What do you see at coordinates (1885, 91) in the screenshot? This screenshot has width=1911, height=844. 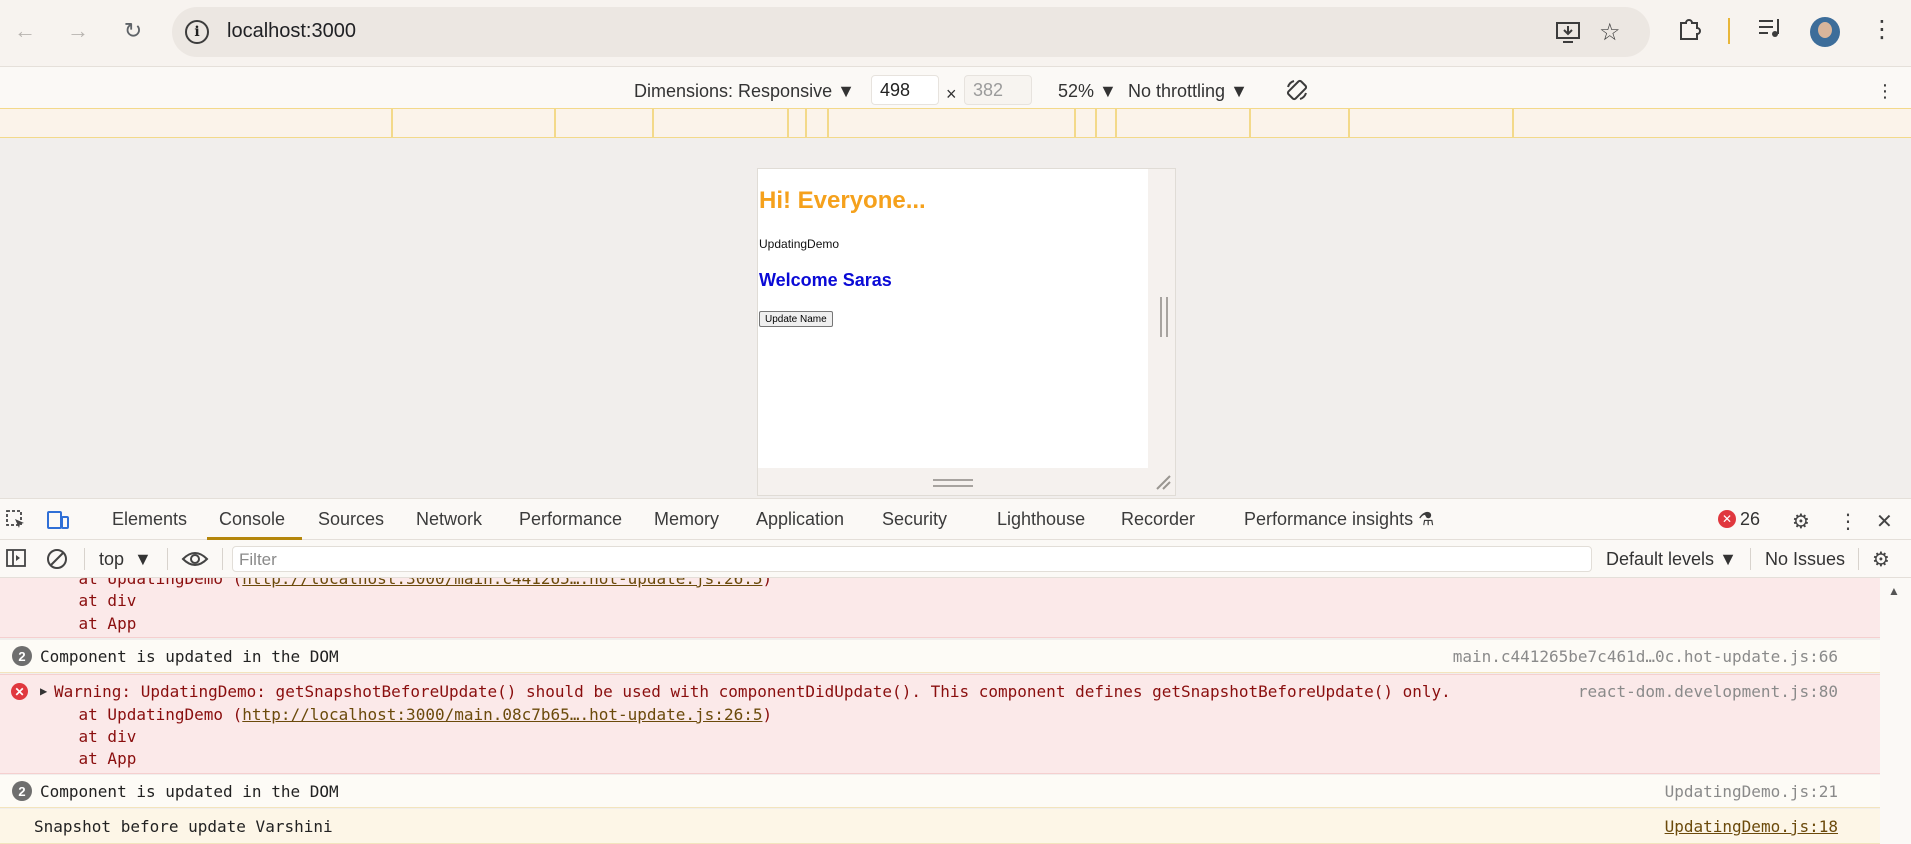 I see `device-more-icon: ⋮` at bounding box center [1885, 91].